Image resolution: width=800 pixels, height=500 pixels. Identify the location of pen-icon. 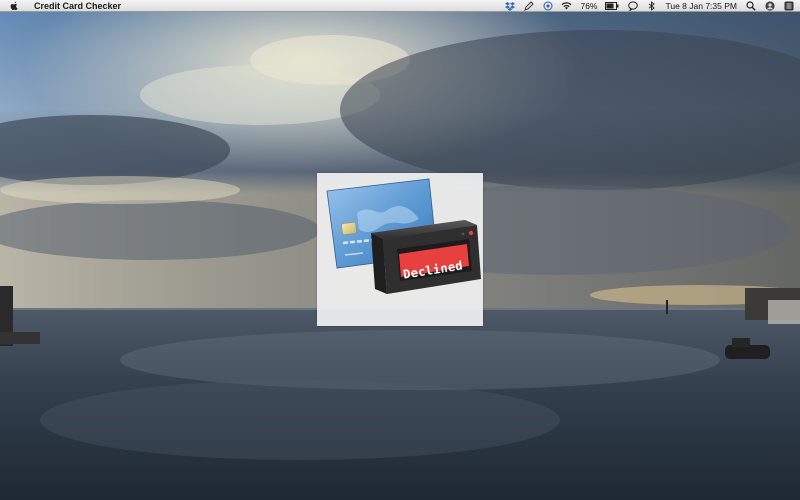
(528, 5).